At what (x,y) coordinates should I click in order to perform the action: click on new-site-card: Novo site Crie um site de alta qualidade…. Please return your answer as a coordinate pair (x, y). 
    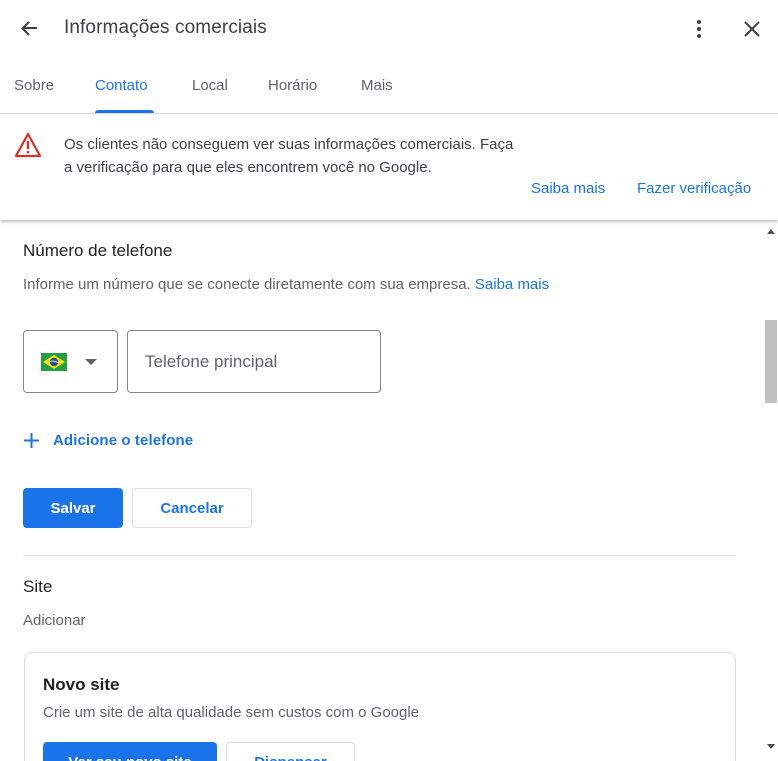
    Looking at the image, I should click on (380, 706).